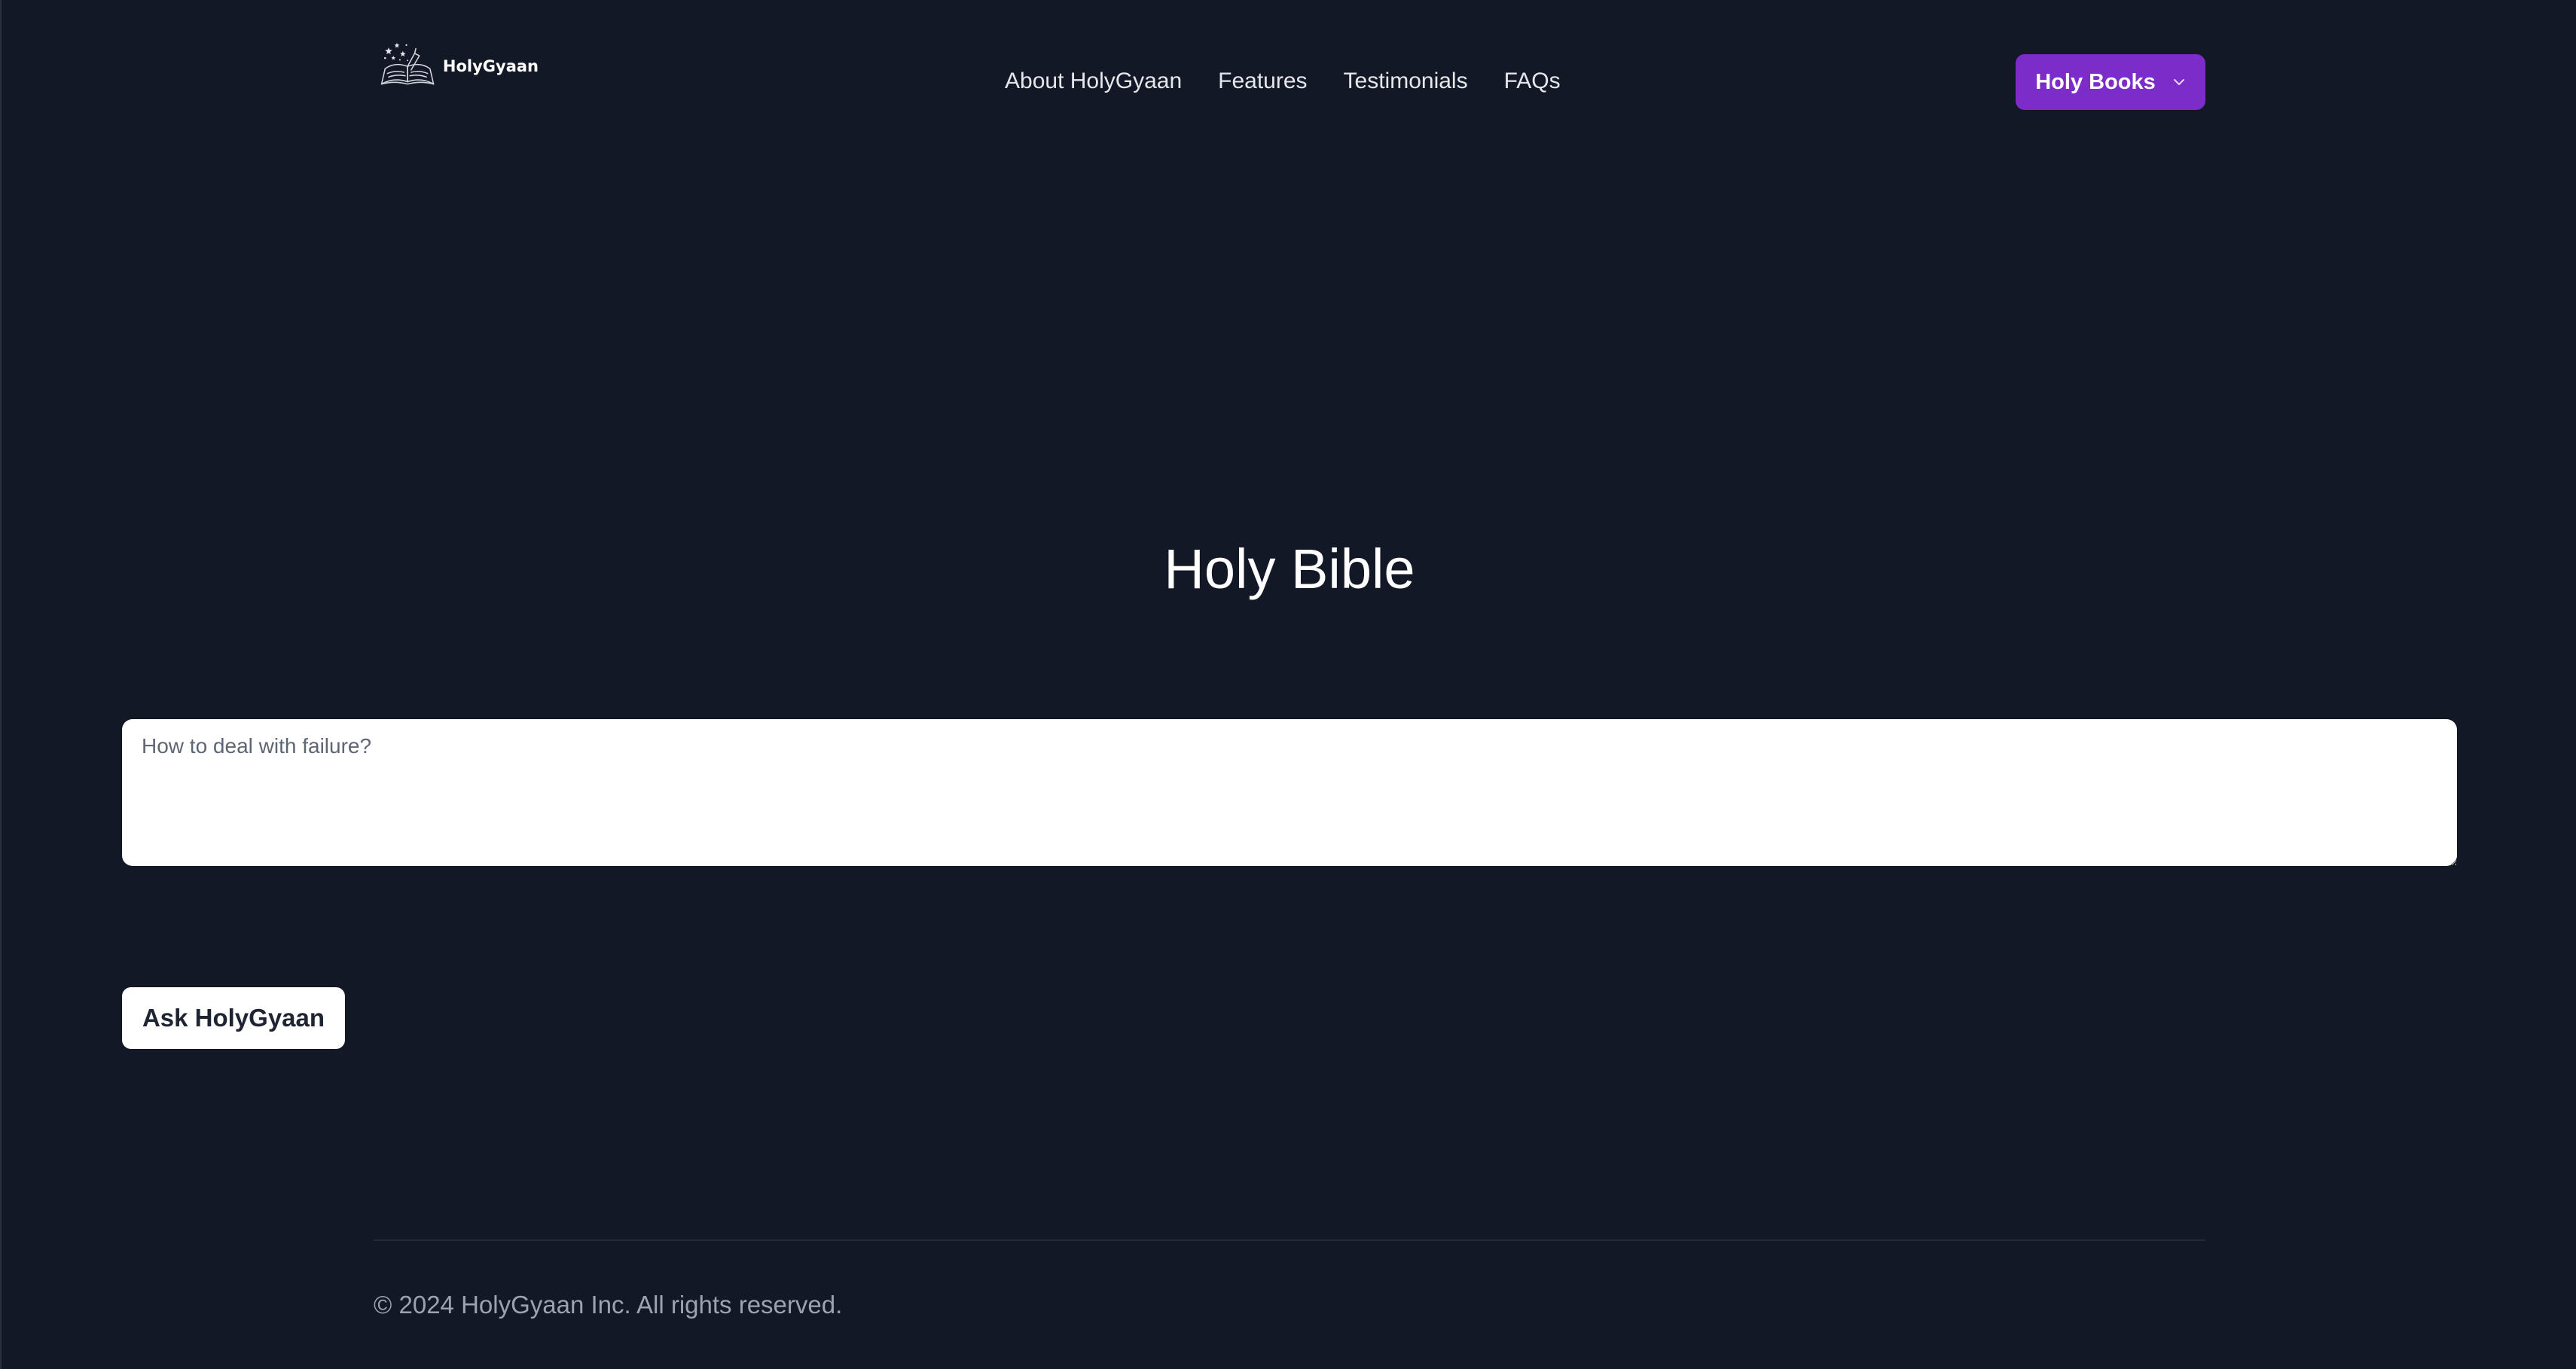  I want to click on holygyaan-logo: HolyGyaan, so click(460, 64).